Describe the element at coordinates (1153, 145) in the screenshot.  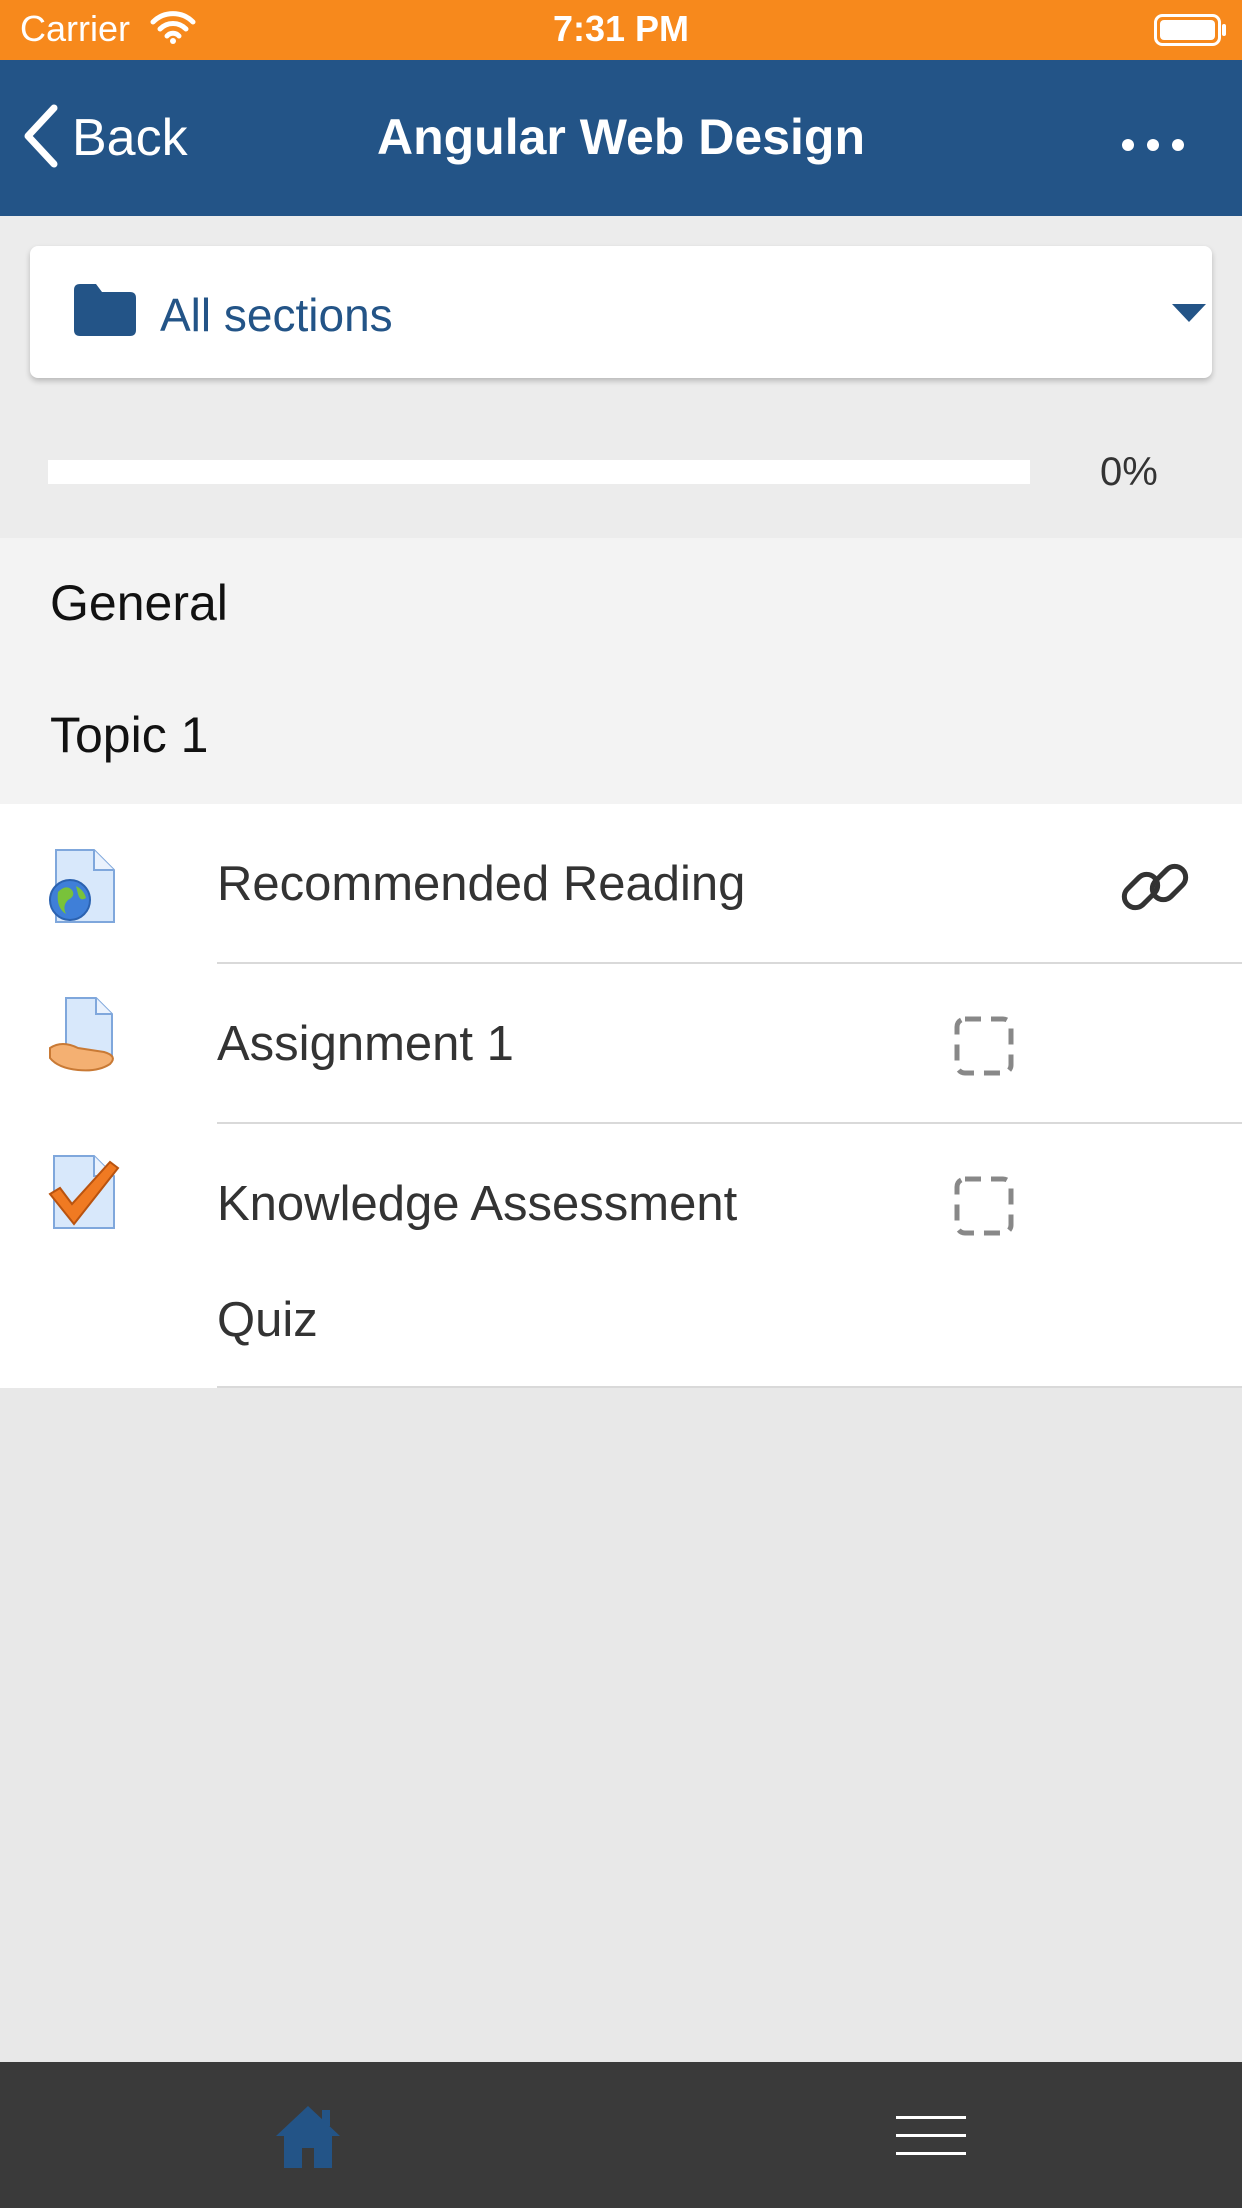
I see `more-icon` at that location.